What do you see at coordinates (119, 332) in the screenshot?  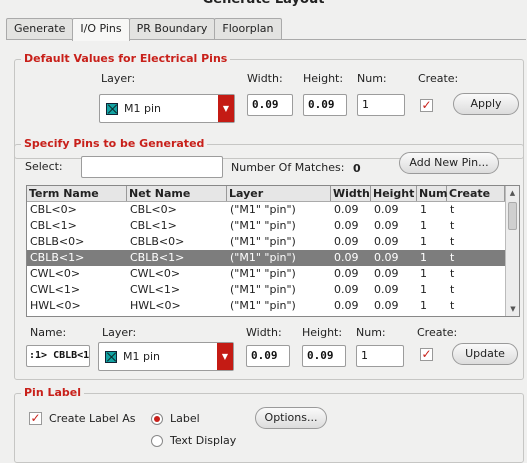 I see `edit-layer-label: Layer:` at bounding box center [119, 332].